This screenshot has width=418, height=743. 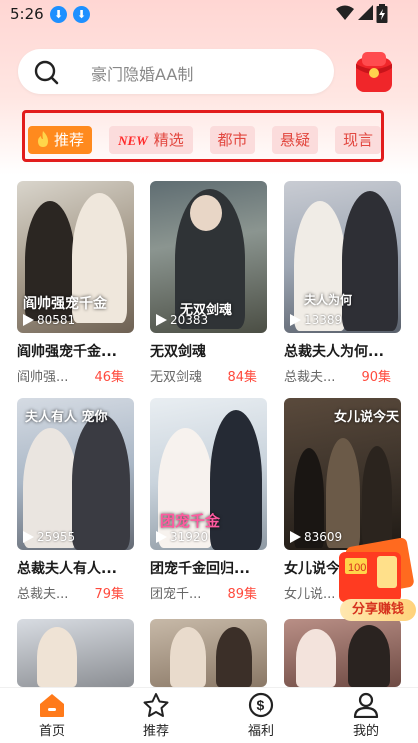 I want to click on drama-poster: 团宠千金 31920, so click(x=208, y=474).